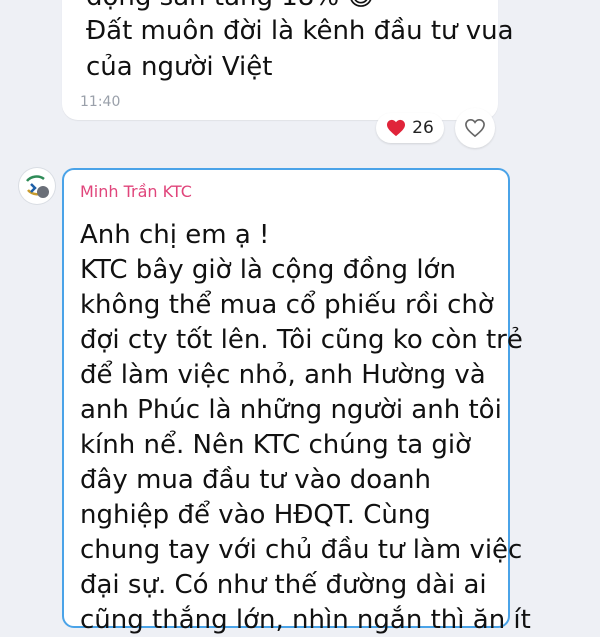 The width and height of the screenshot is (600, 637). I want to click on reaction-chip: 26, so click(410, 128).